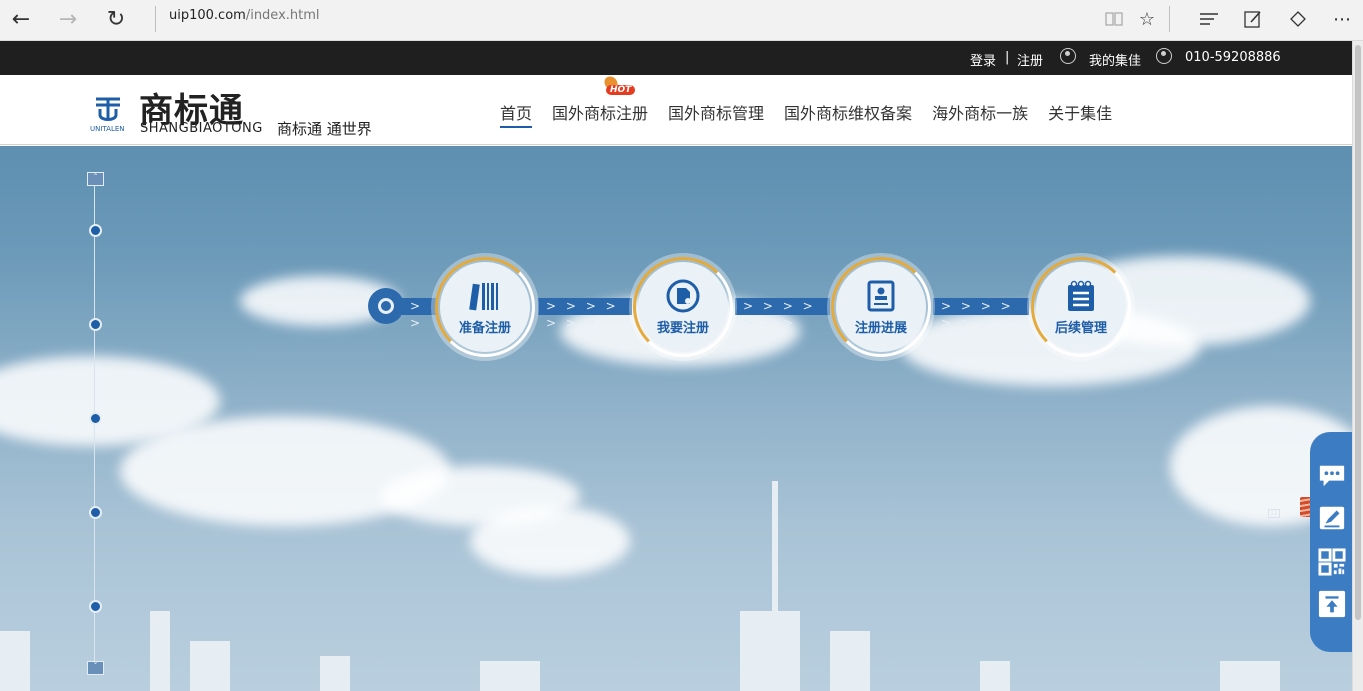 This screenshot has width=1363, height=691. Describe the element at coordinates (107, 129) in the screenshot. I see `logo-brand: UNITALEN` at that location.